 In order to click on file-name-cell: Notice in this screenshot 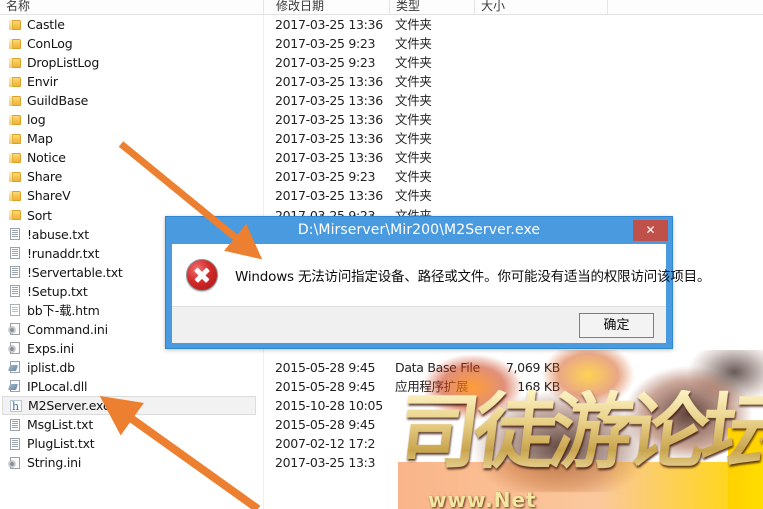, I will do `click(129, 157)`.